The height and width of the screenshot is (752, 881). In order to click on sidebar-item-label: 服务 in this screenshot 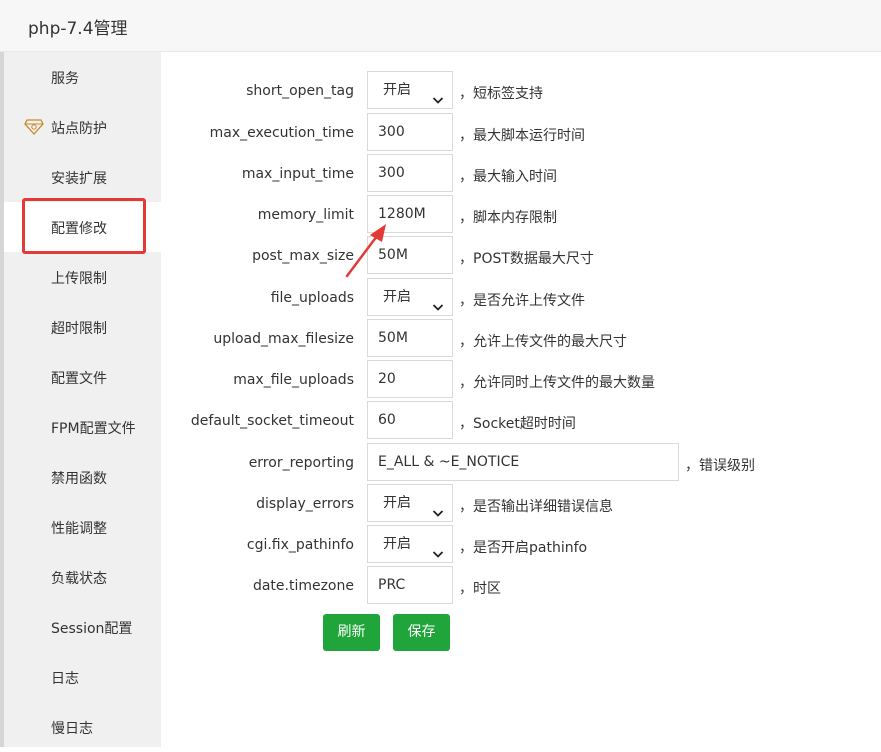, I will do `click(65, 79)`.